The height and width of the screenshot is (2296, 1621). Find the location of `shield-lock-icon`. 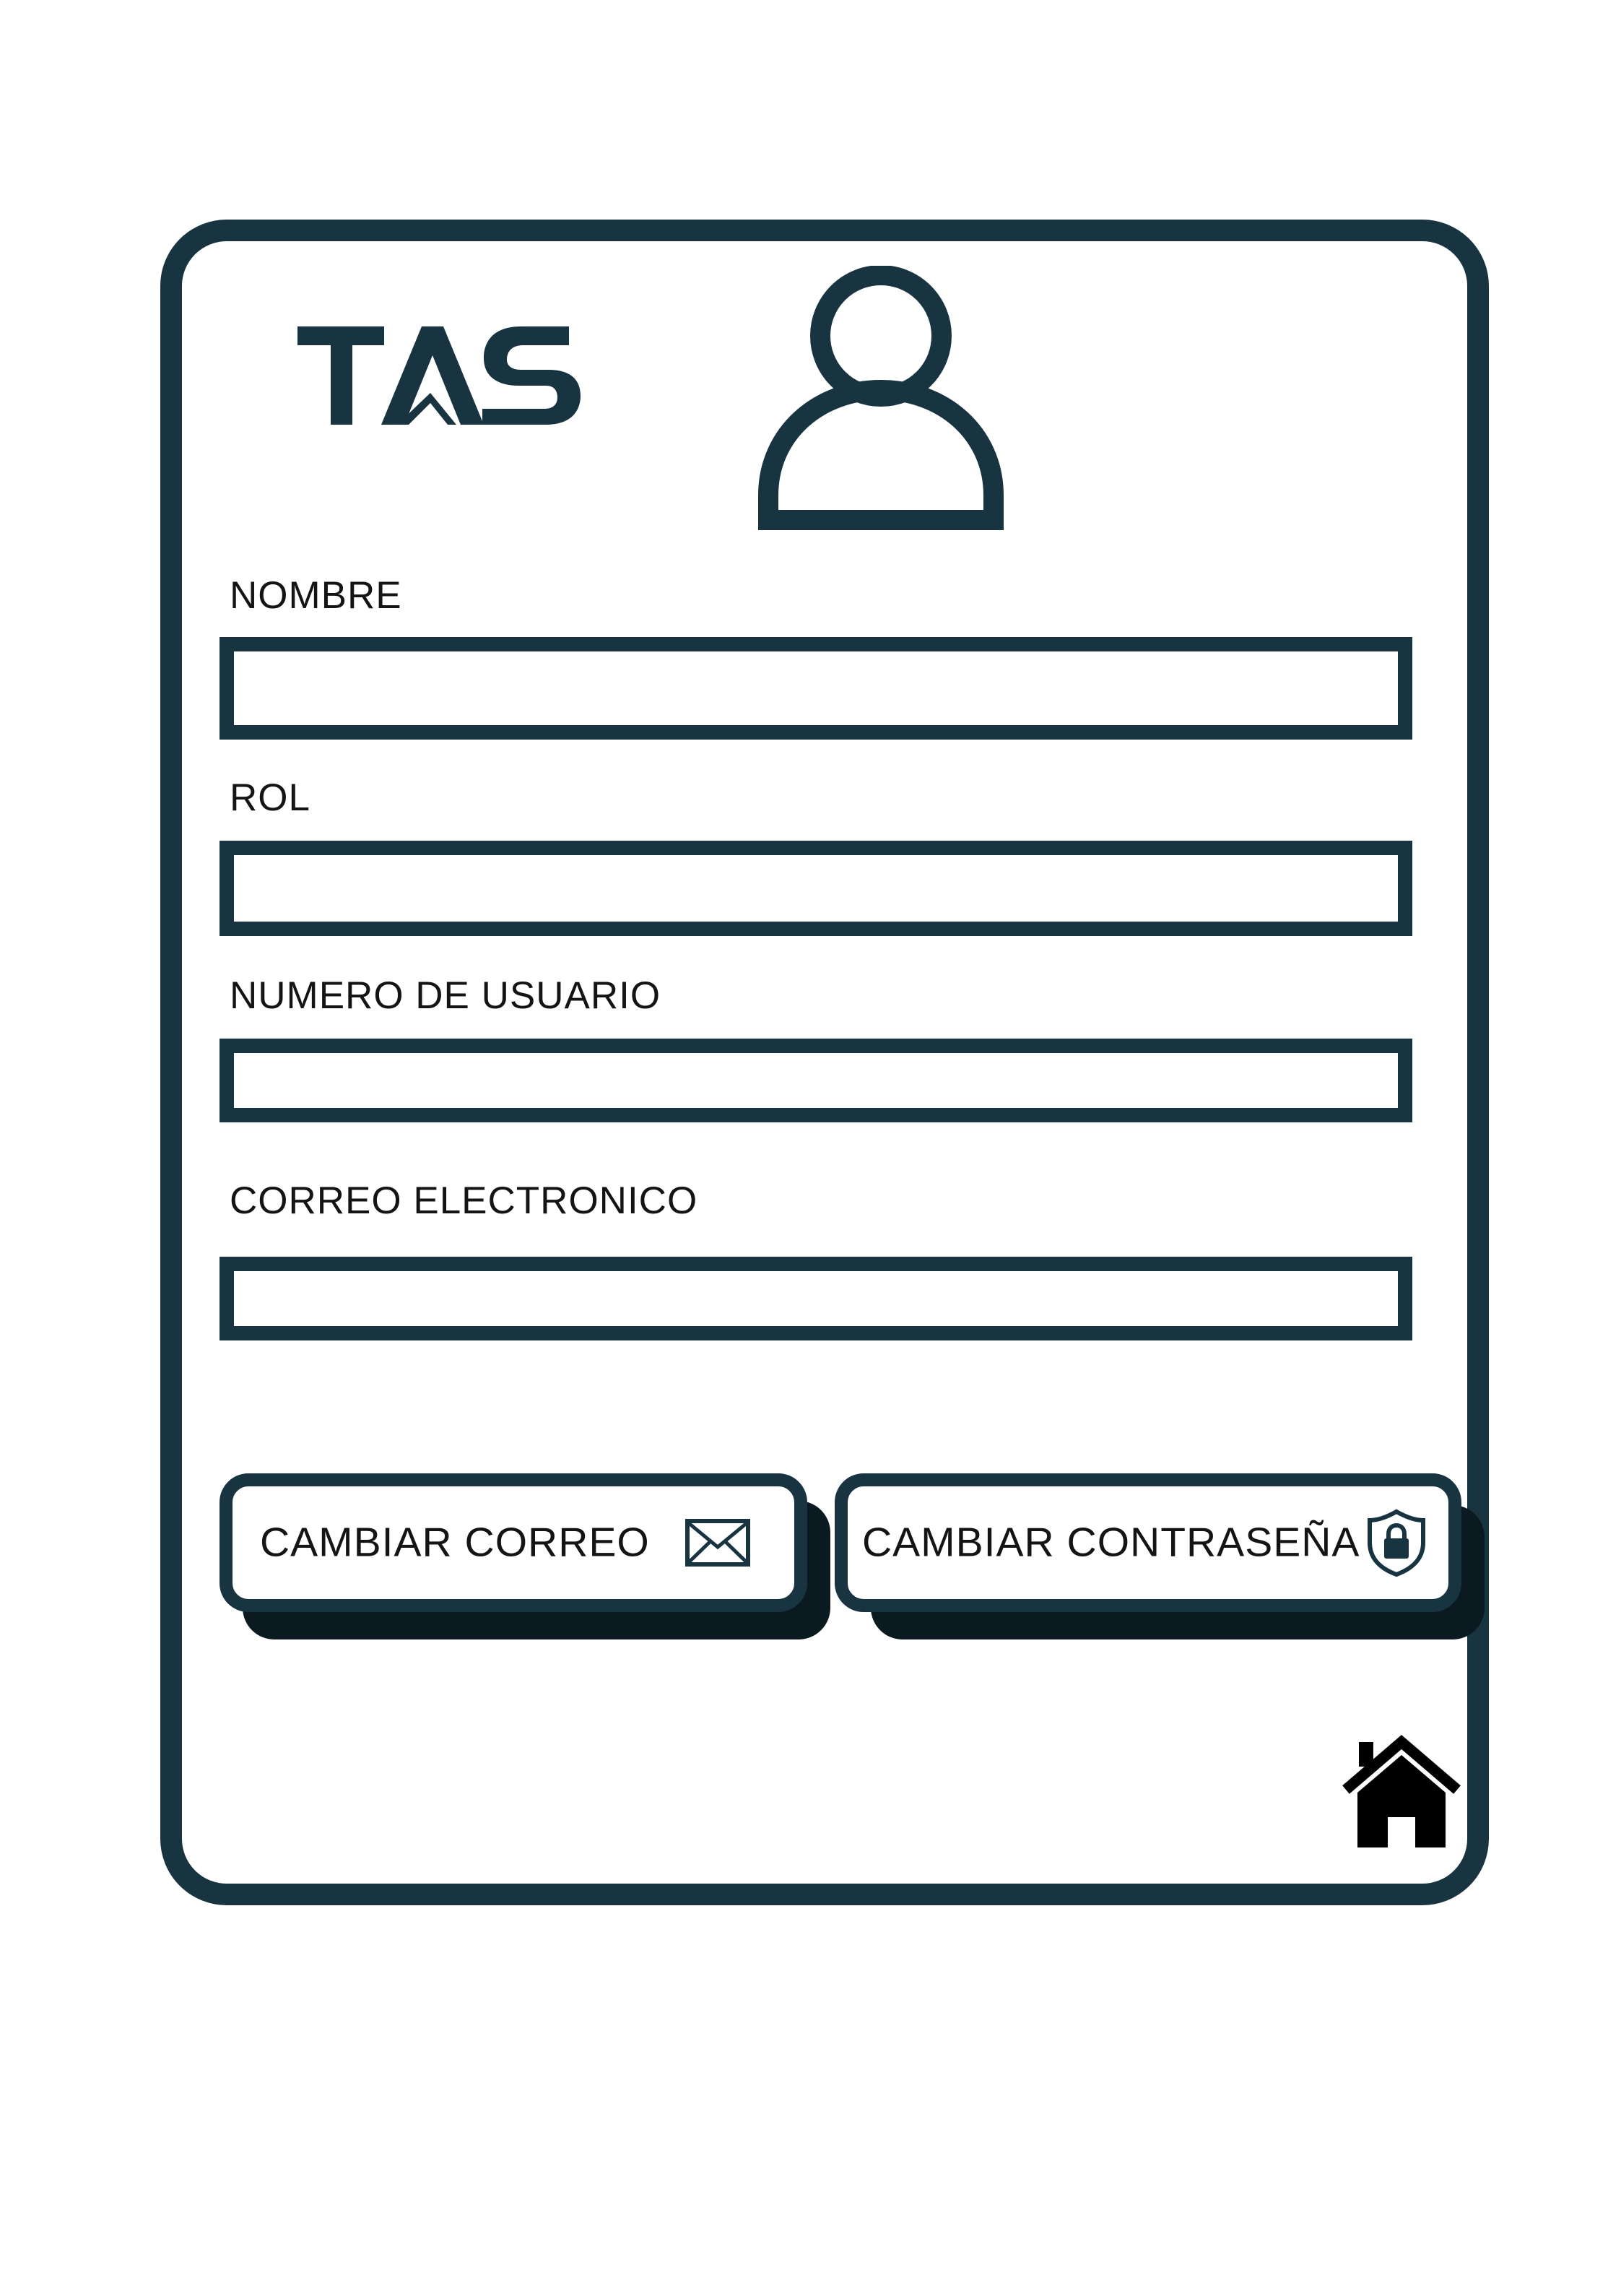

shield-lock-icon is located at coordinates (1396, 1543).